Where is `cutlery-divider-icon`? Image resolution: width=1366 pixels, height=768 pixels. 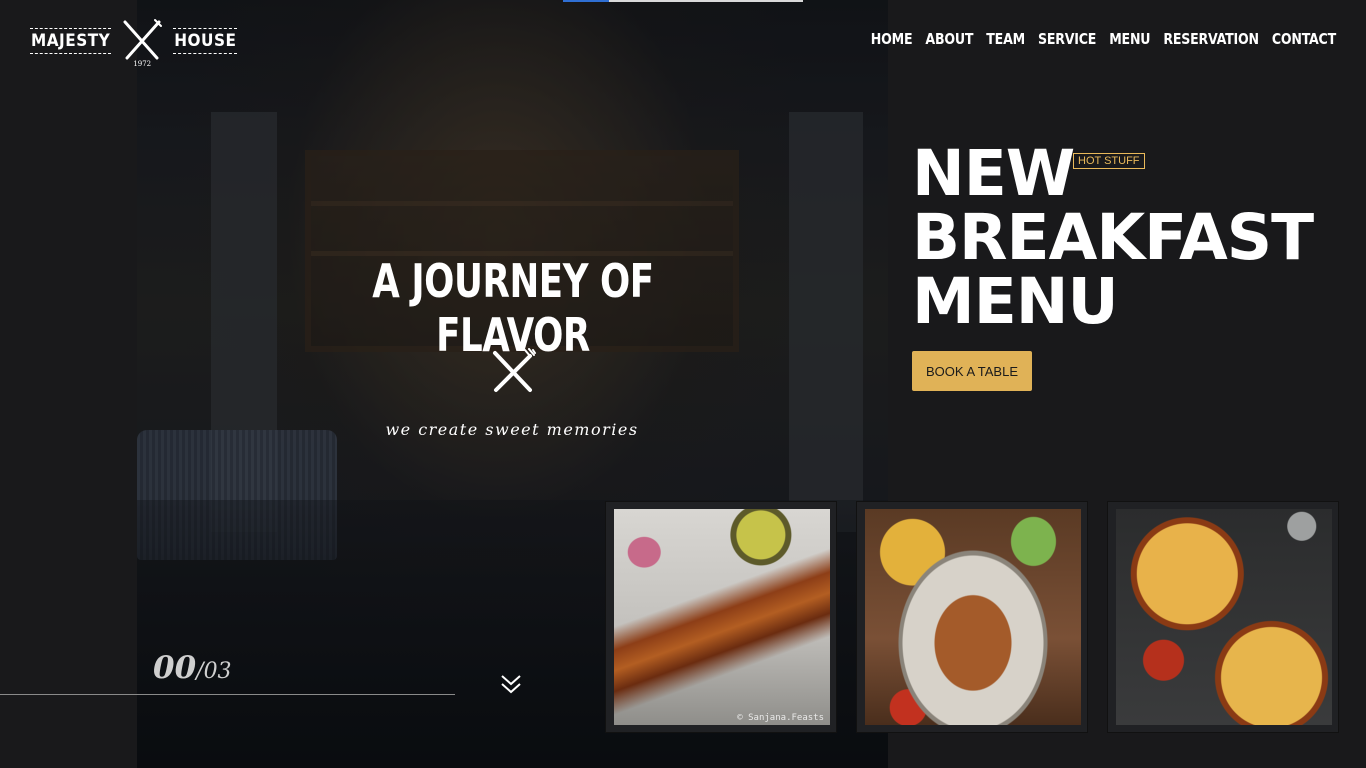
cutlery-divider-icon is located at coordinates (513, 371).